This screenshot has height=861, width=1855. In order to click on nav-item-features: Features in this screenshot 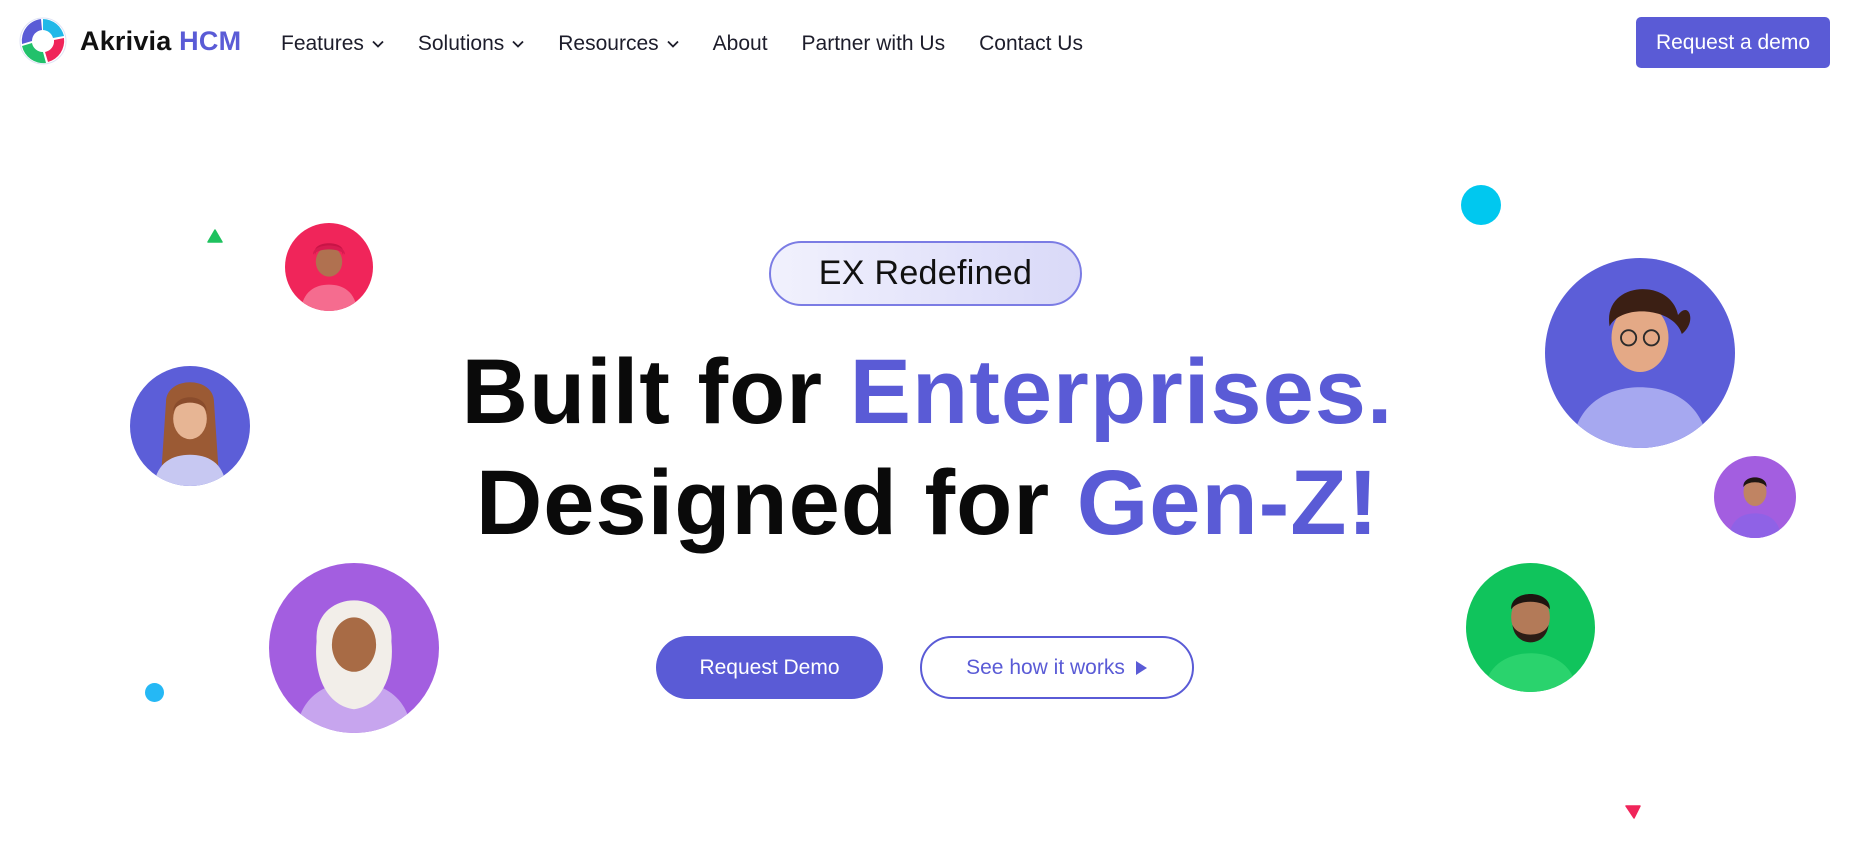, I will do `click(332, 44)`.